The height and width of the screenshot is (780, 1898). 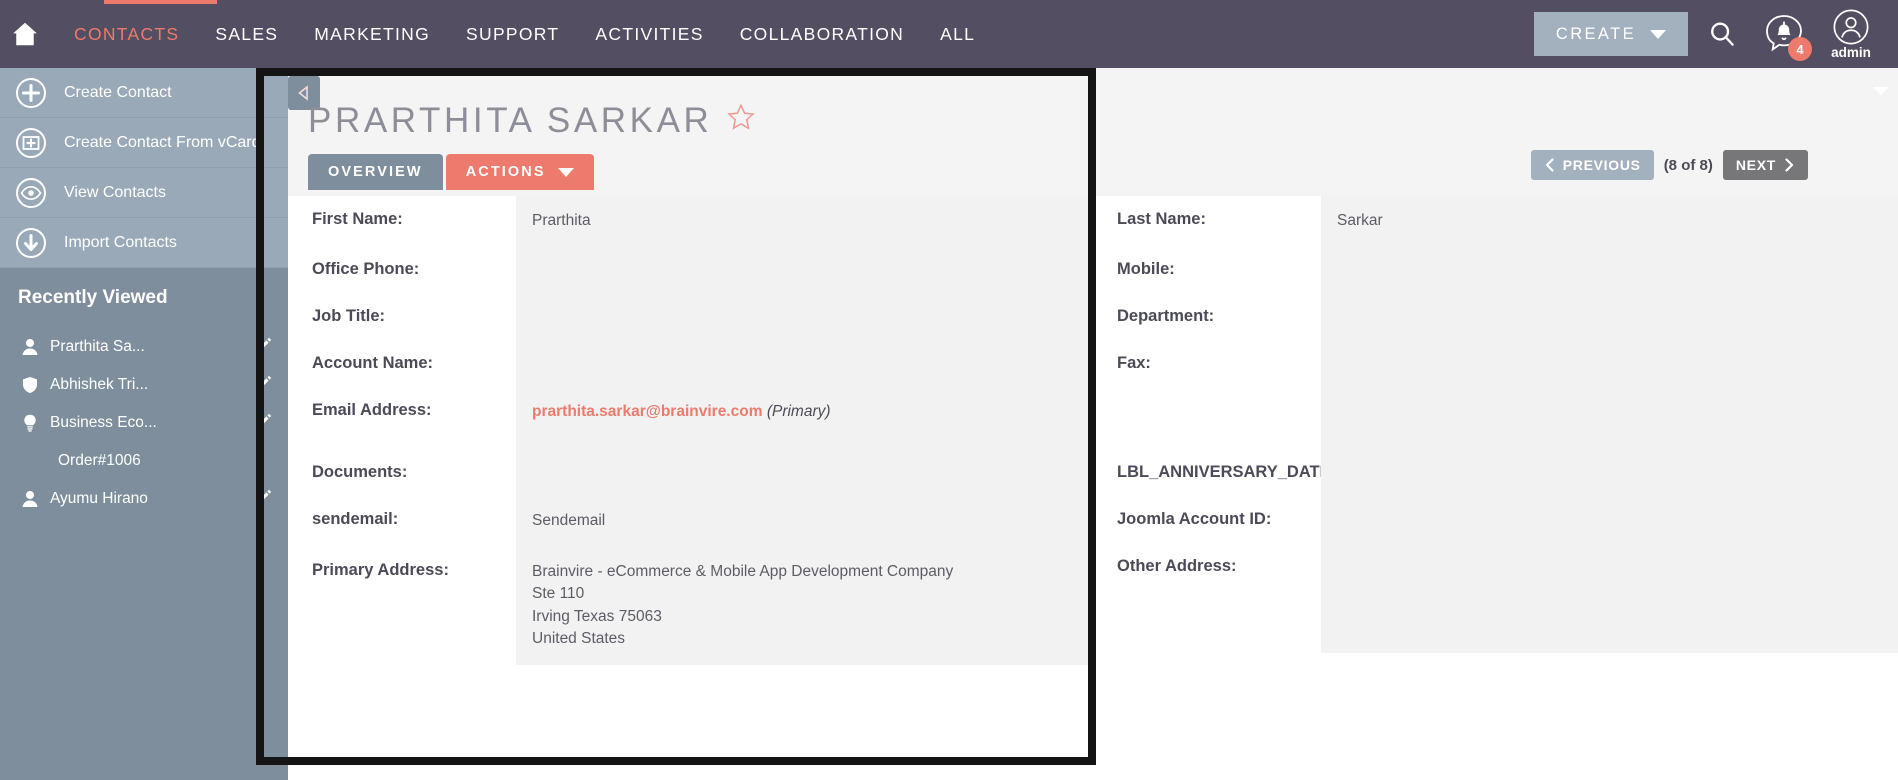 I want to click on field-office-phone: Office Phone:, so click(x=690, y=270).